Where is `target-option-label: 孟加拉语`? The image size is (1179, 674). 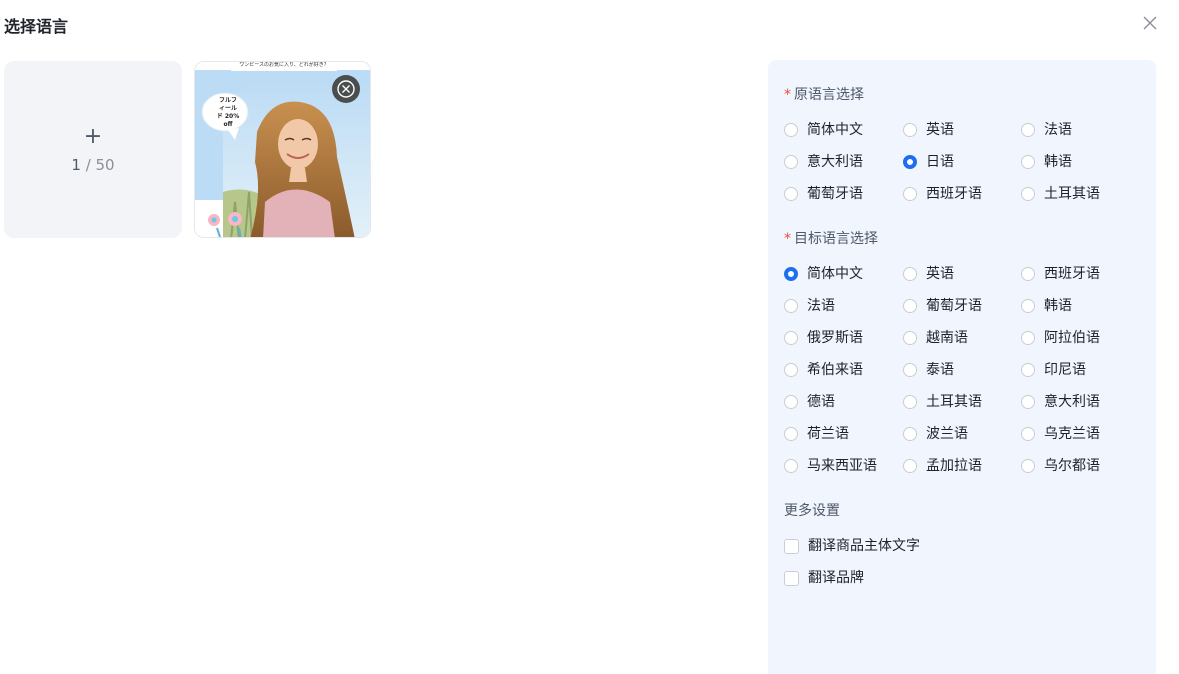 target-option-label: 孟加拉语 is located at coordinates (954, 466).